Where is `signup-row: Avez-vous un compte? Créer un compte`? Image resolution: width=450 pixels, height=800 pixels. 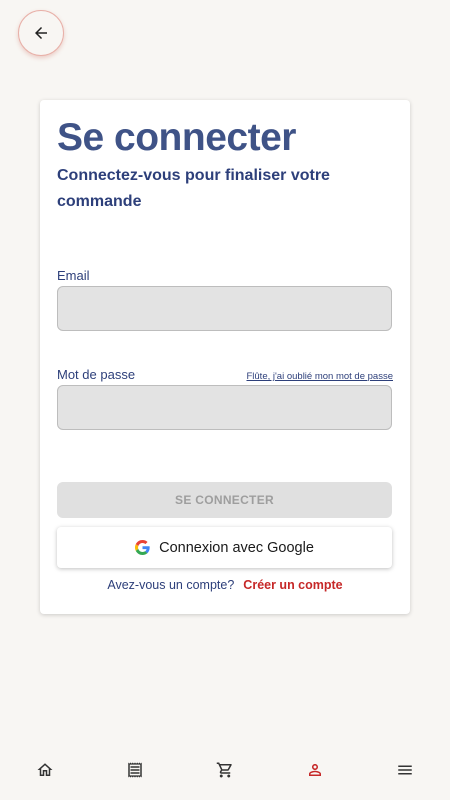
signup-row: Avez-vous un compte? Créer un compte is located at coordinates (225, 585).